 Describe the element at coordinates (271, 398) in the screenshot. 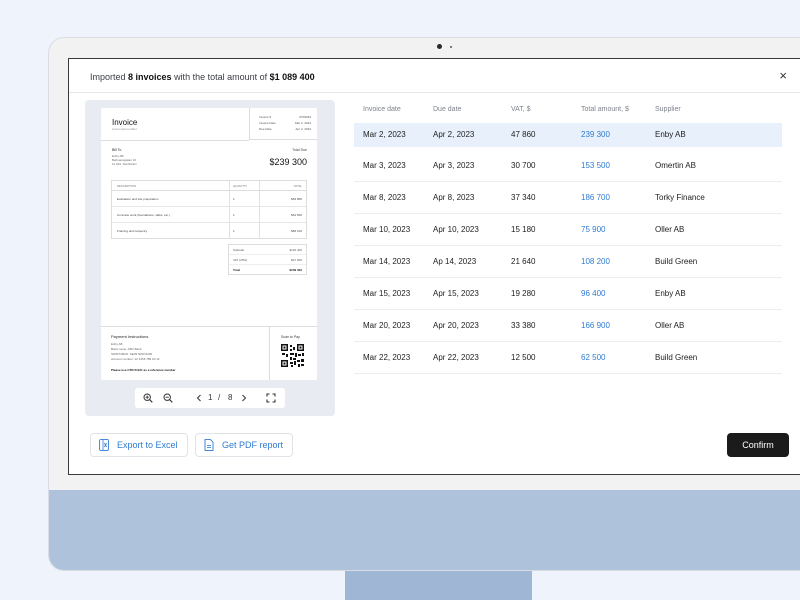

I see `fullscreen-icon` at that location.